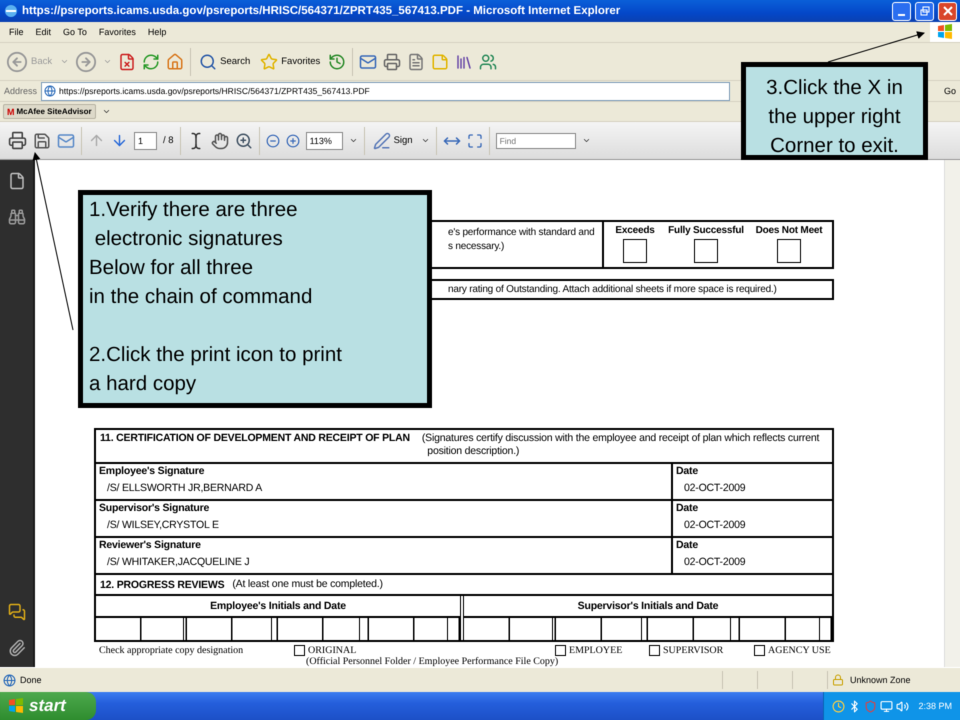 This screenshot has height=720, width=960. Describe the element at coordinates (17, 648) in the screenshot. I see `paperclip-icon` at that location.